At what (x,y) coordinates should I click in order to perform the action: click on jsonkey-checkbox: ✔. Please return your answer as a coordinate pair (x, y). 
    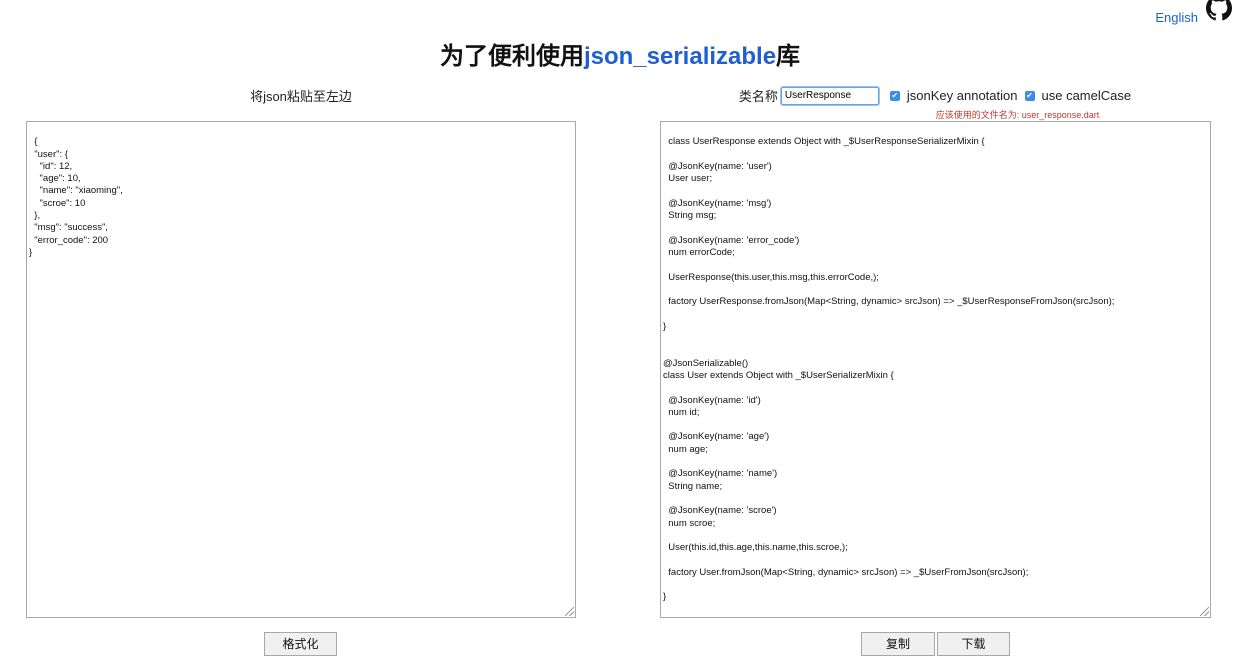
    Looking at the image, I should click on (894, 95).